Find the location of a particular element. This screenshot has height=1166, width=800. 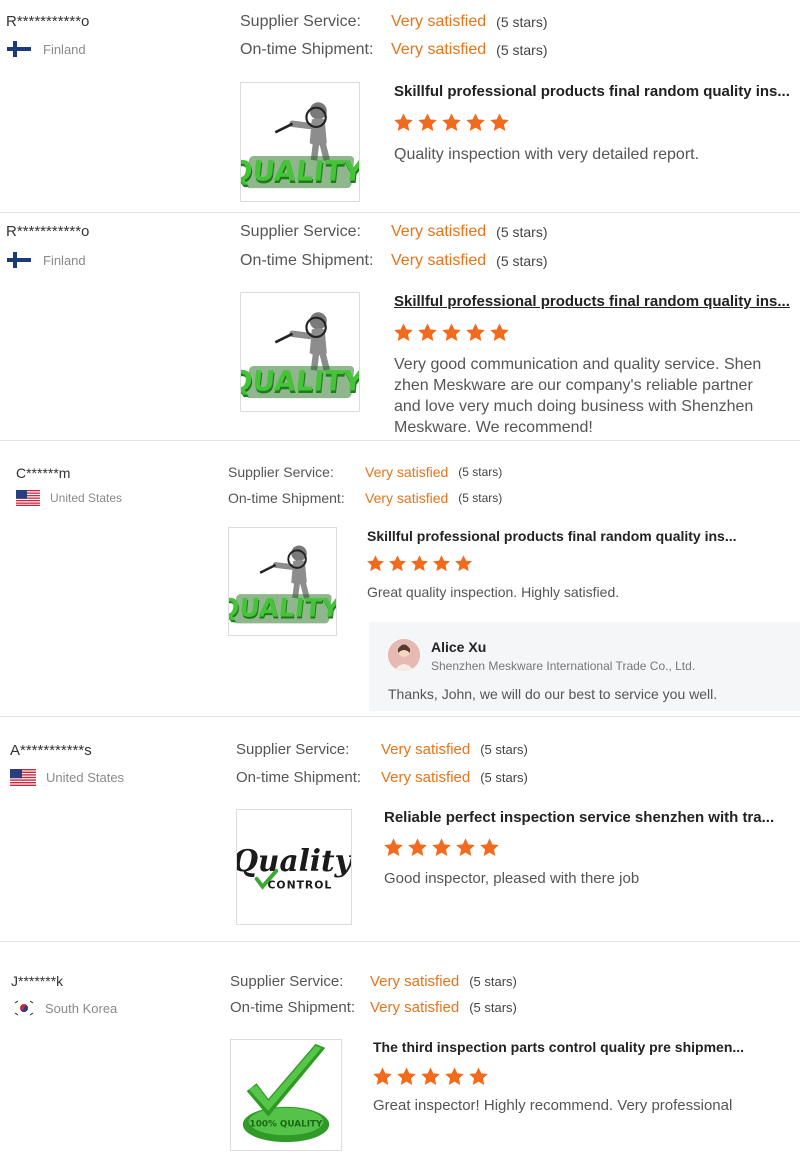

reviewer-name: A***********s is located at coordinates (51, 750).